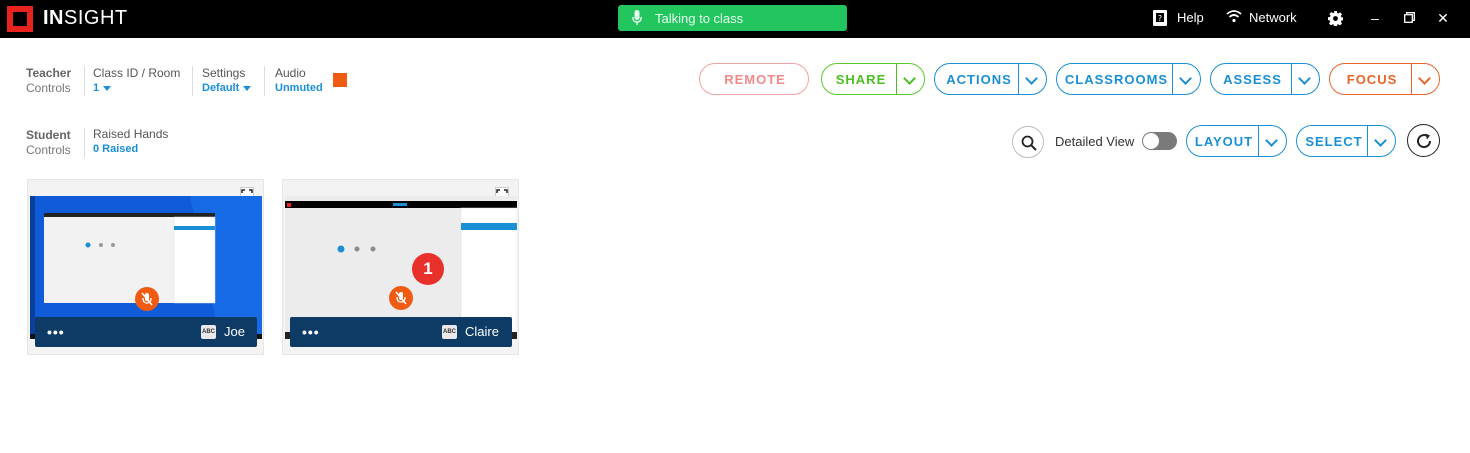 The width and height of the screenshot is (1470, 453). Describe the element at coordinates (1159, 141) in the screenshot. I see `detailed-view-toggle` at that location.